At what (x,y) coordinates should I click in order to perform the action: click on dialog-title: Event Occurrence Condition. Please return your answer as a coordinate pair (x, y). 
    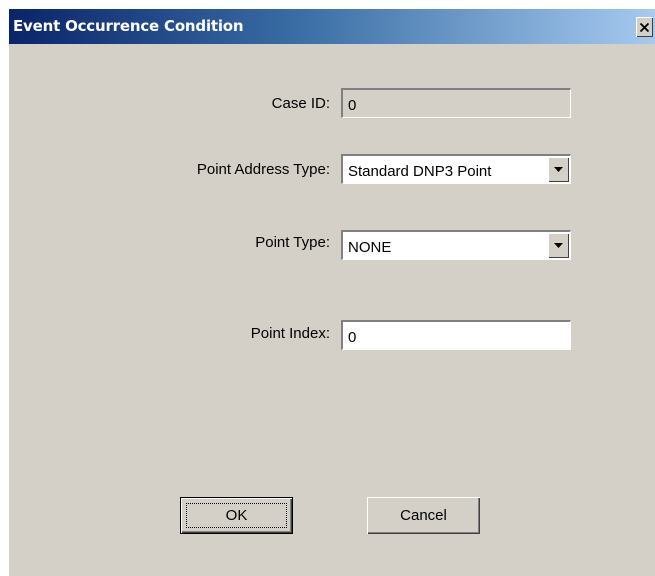
    Looking at the image, I should click on (128, 26).